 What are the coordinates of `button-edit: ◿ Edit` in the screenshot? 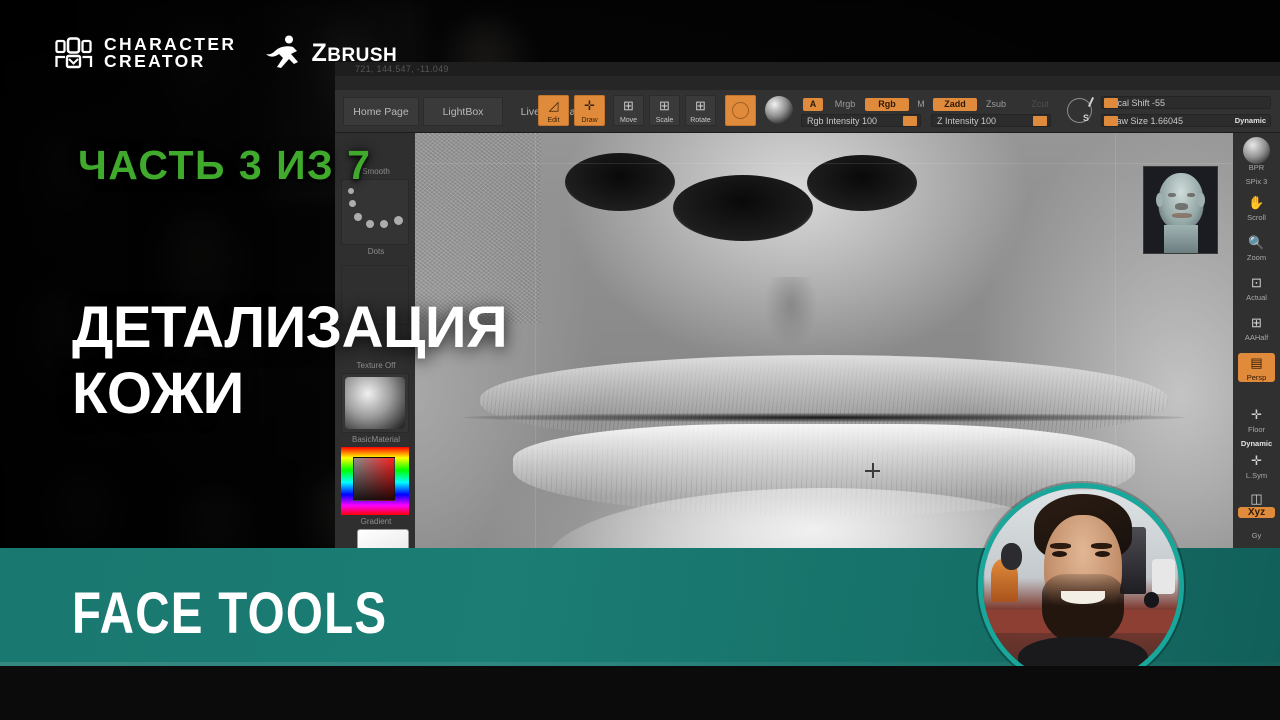 It's located at (553, 110).